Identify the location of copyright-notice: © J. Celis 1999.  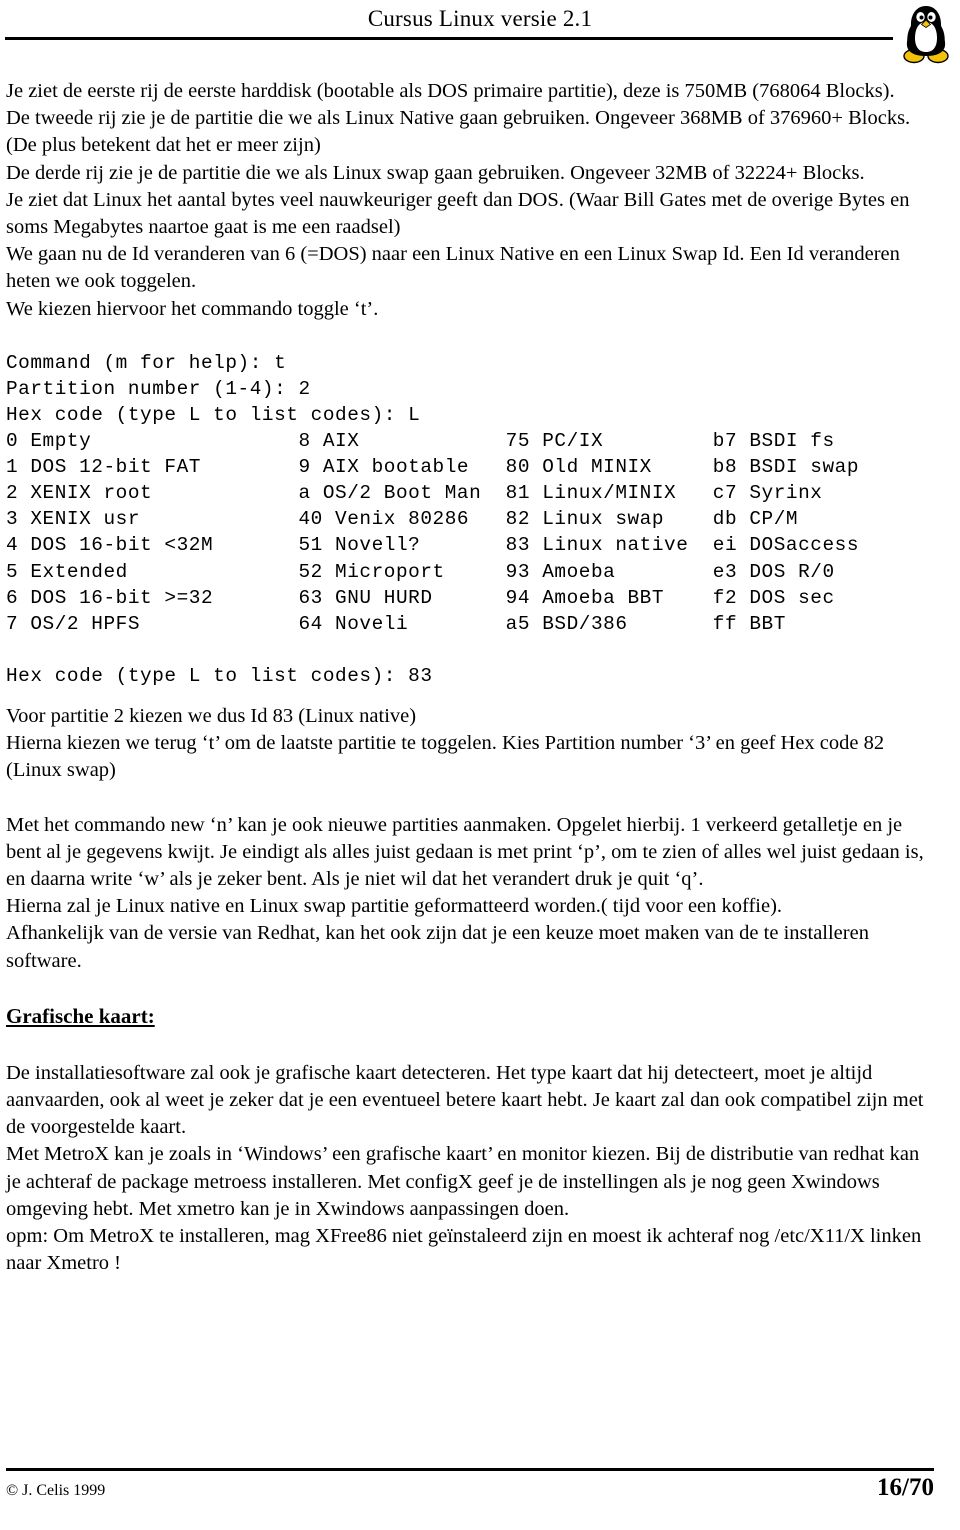
(56, 1490).